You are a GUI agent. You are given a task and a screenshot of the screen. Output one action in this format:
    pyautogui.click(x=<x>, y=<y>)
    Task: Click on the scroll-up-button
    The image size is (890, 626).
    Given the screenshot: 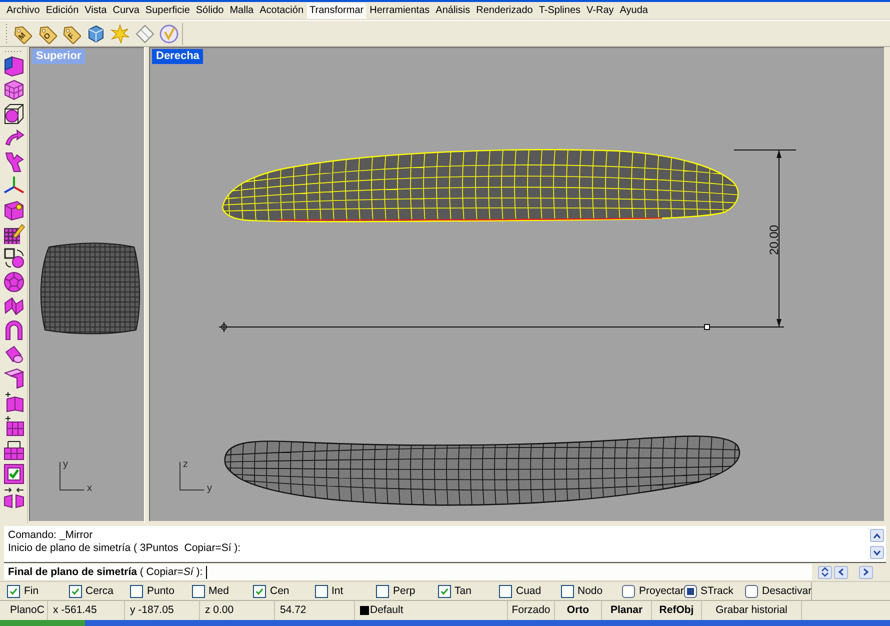 What is the action you would take?
    pyautogui.click(x=877, y=535)
    